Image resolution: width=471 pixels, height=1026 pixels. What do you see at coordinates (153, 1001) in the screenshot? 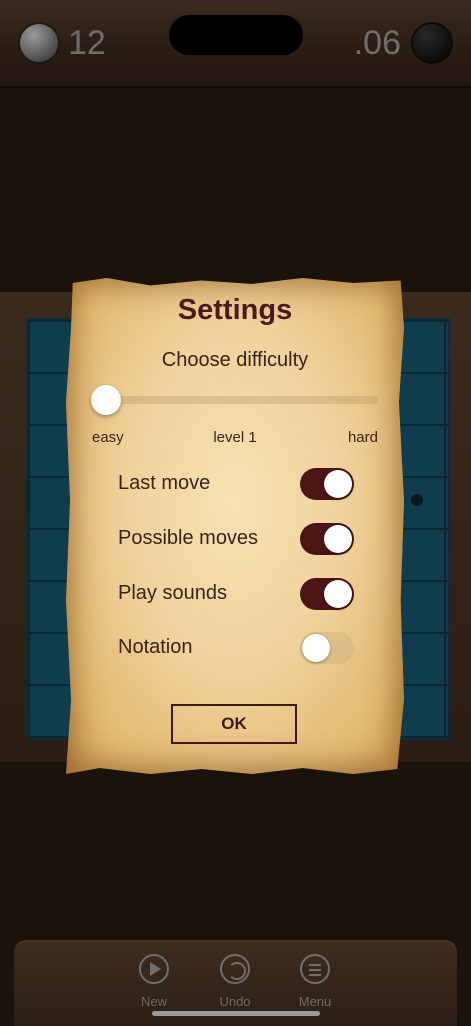
I see `new-label: New` at bounding box center [153, 1001].